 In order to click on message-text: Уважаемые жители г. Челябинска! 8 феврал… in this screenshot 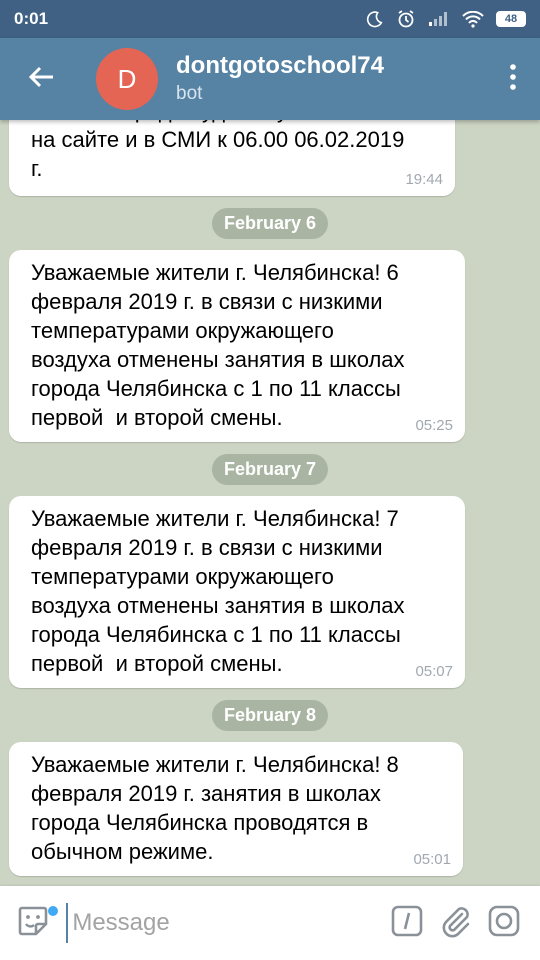, I will do `click(215, 808)`.